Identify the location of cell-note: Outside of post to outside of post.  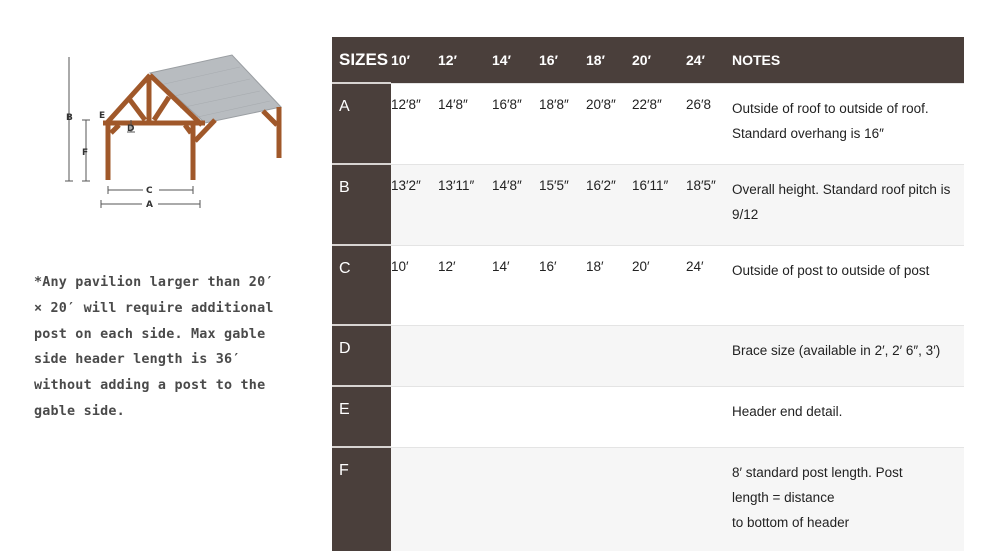
(848, 284).